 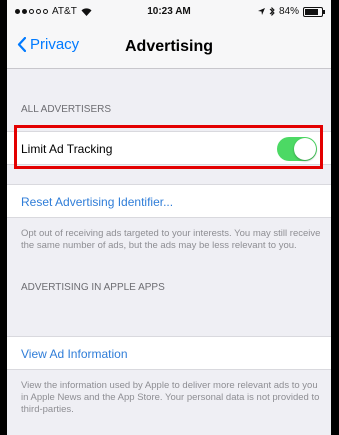 I want to click on toggle-knob, so click(x=305, y=149).